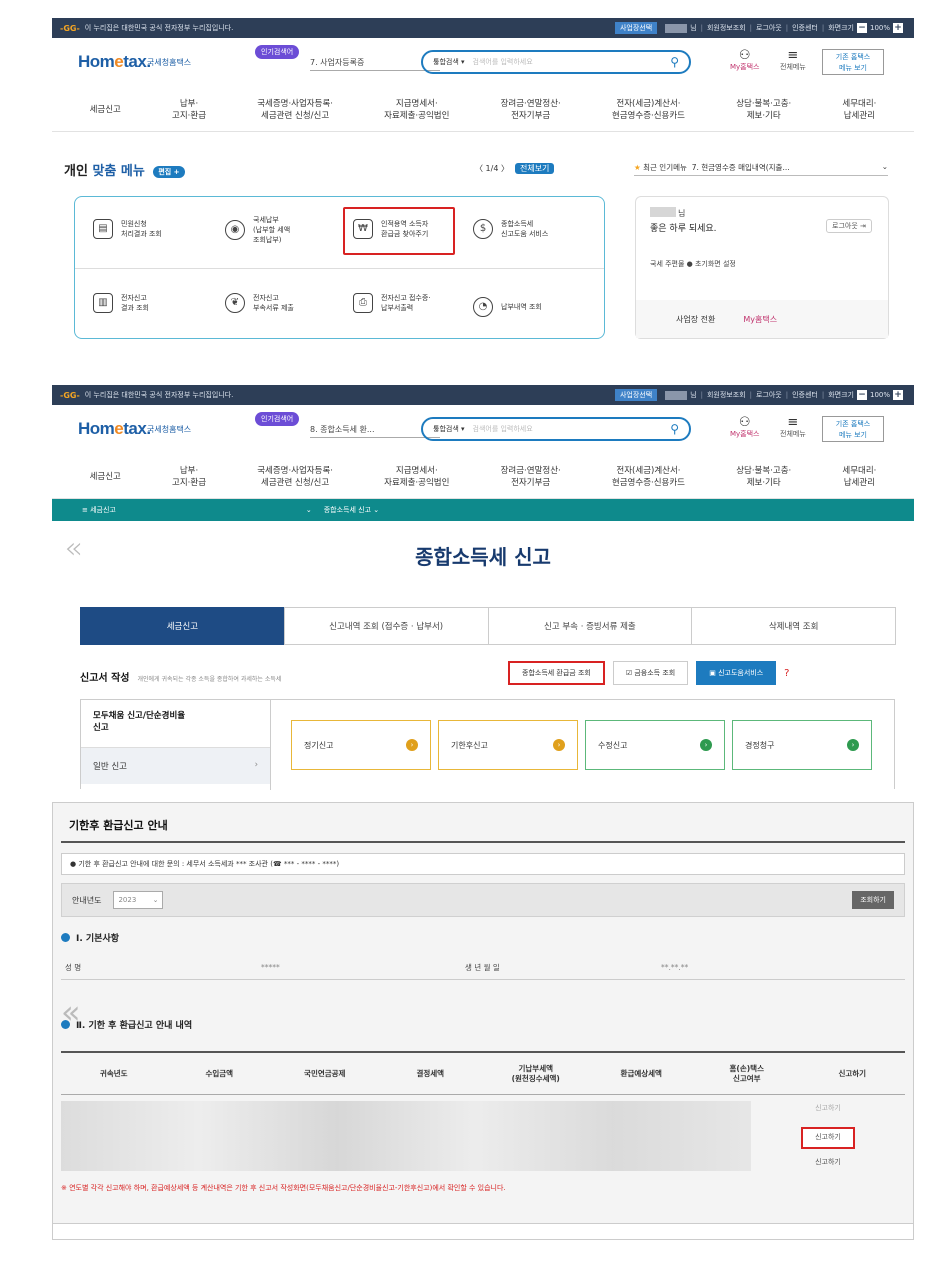 This screenshot has width=948, height=1269. Describe the element at coordinates (736, 673) in the screenshot. I see `filing-help-service-button: ▣ 신고도움서비스` at that location.